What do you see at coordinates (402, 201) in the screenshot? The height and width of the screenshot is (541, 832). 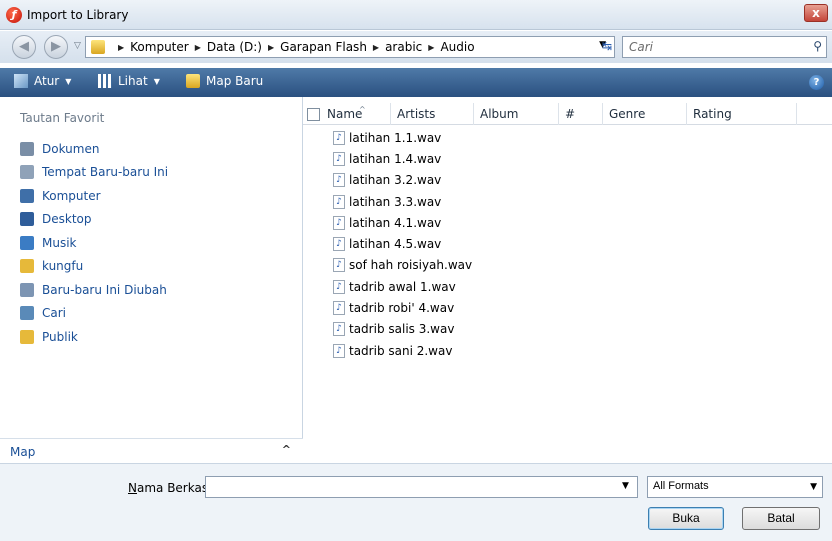 I see `list-item: ♪ latihan 3.3.wav` at bounding box center [402, 201].